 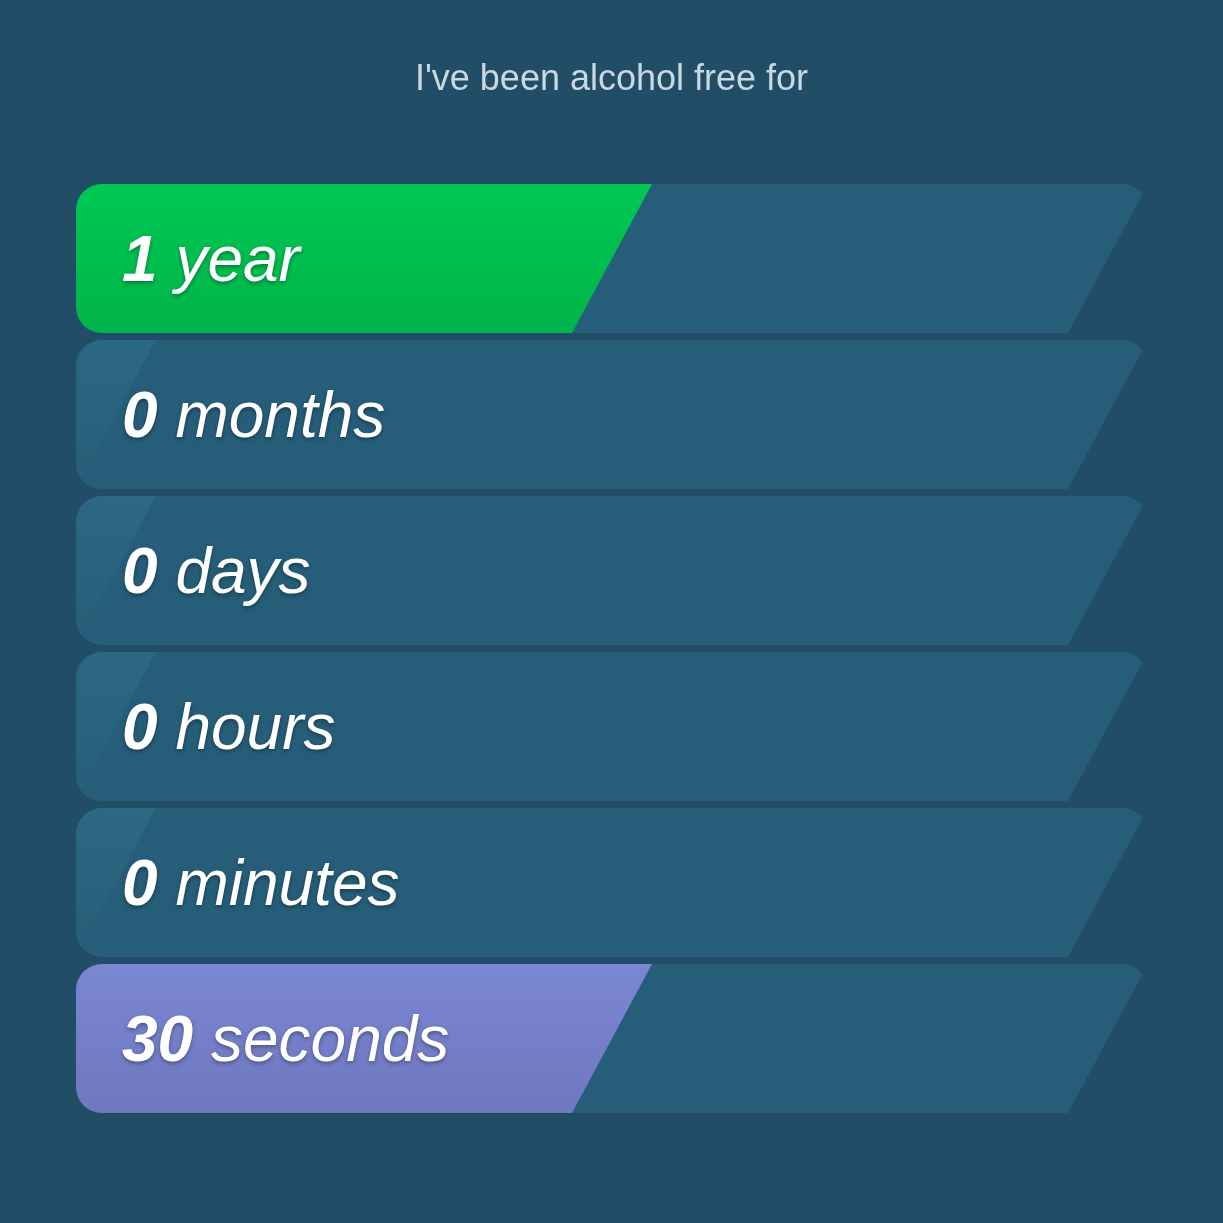 What do you see at coordinates (229, 726) in the screenshot?
I see `counter-label: 0 hours` at bounding box center [229, 726].